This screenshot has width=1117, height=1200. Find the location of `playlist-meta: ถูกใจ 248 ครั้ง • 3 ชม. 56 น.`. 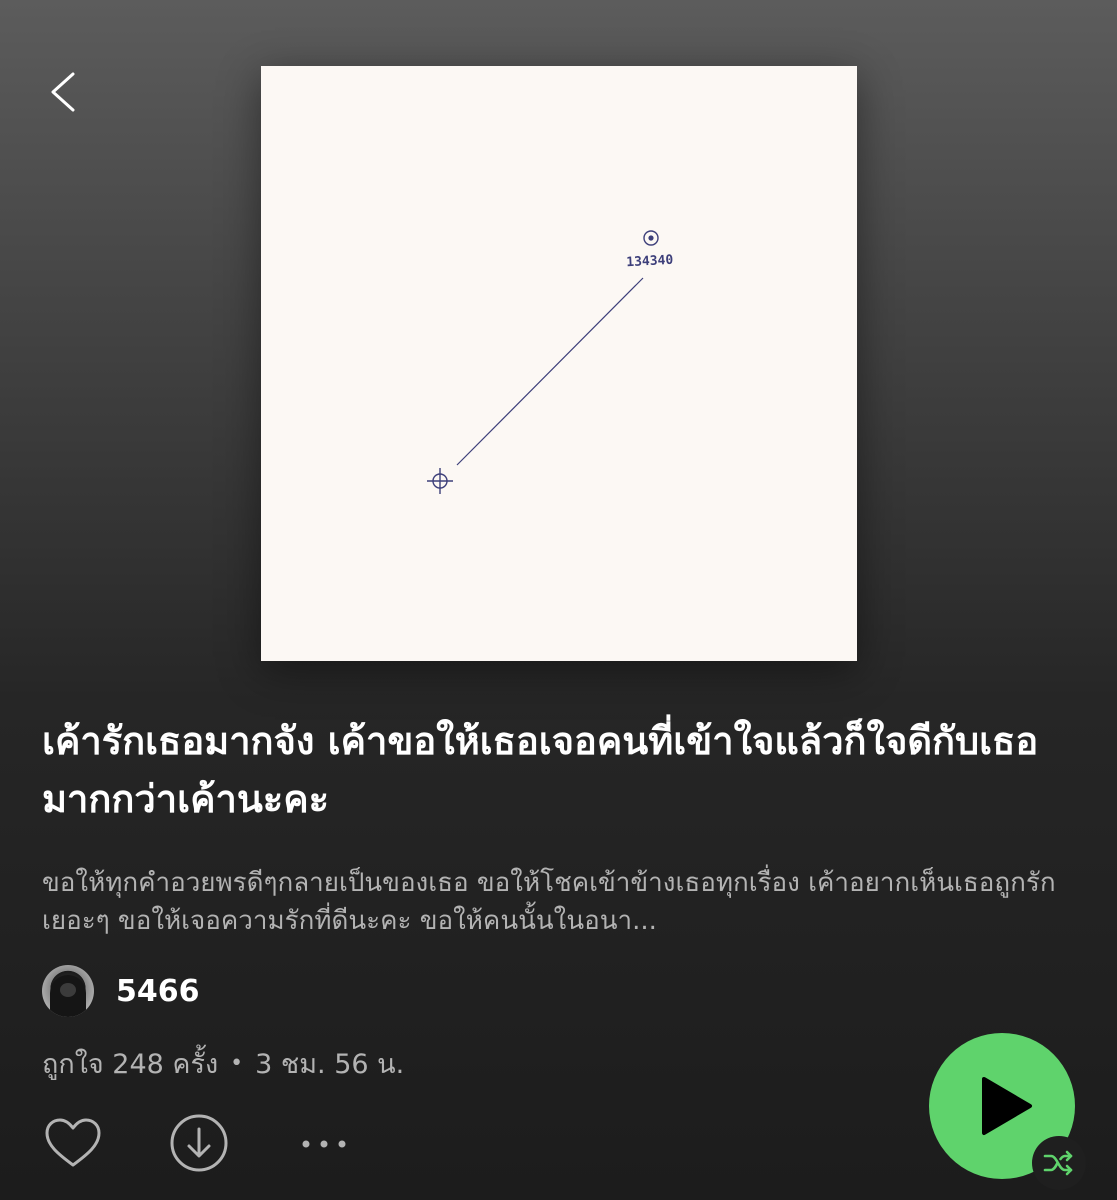

playlist-meta: ถูกใจ 248 ครั้ง • 3 ชม. 56 น. is located at coordinates (223, 1063).